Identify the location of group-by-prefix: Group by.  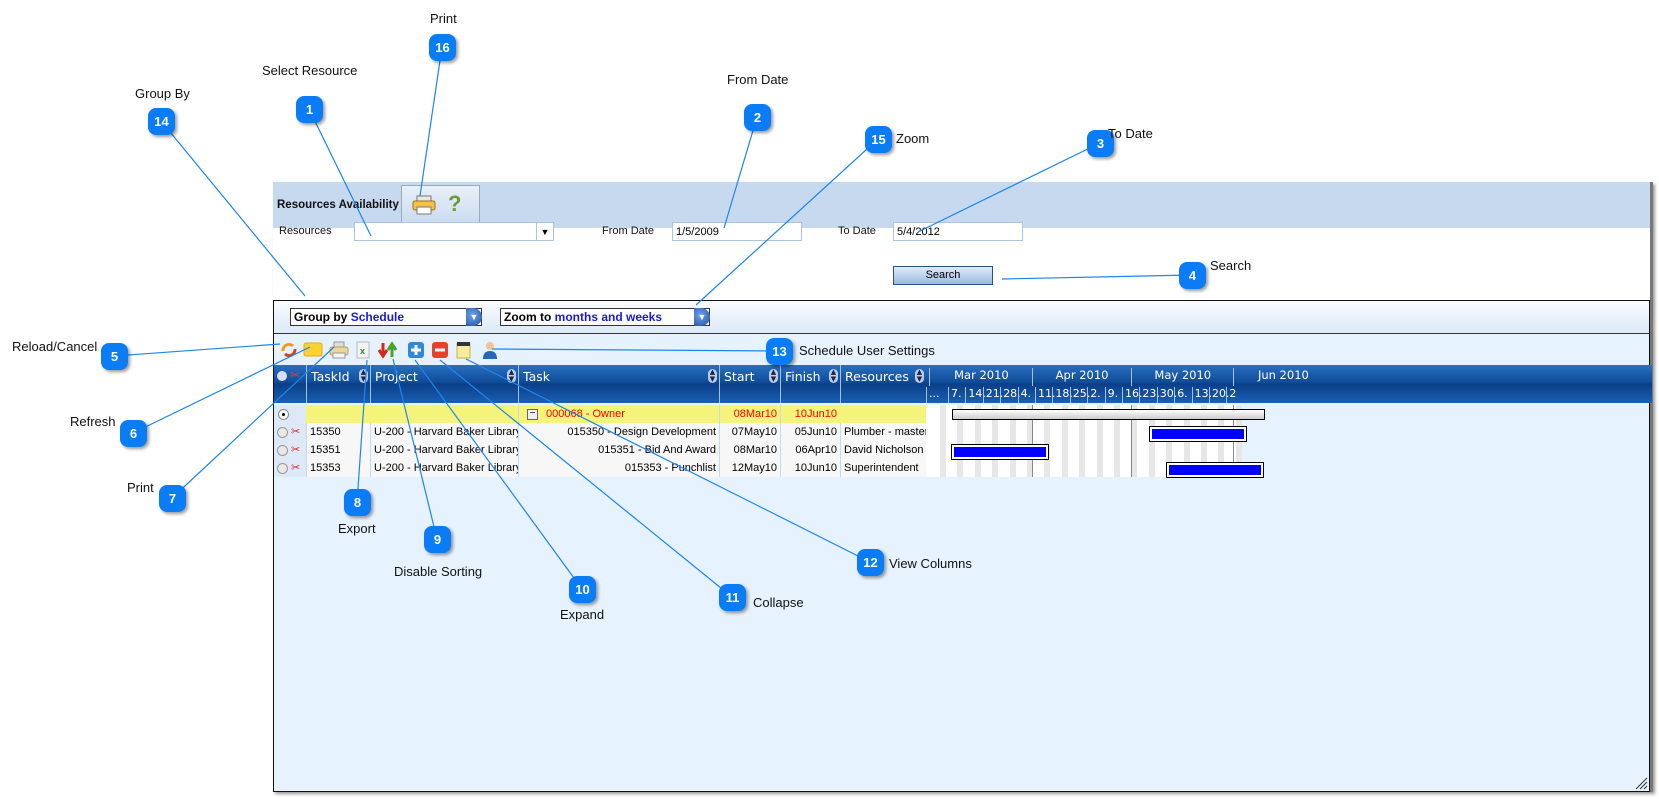
(321, 317).